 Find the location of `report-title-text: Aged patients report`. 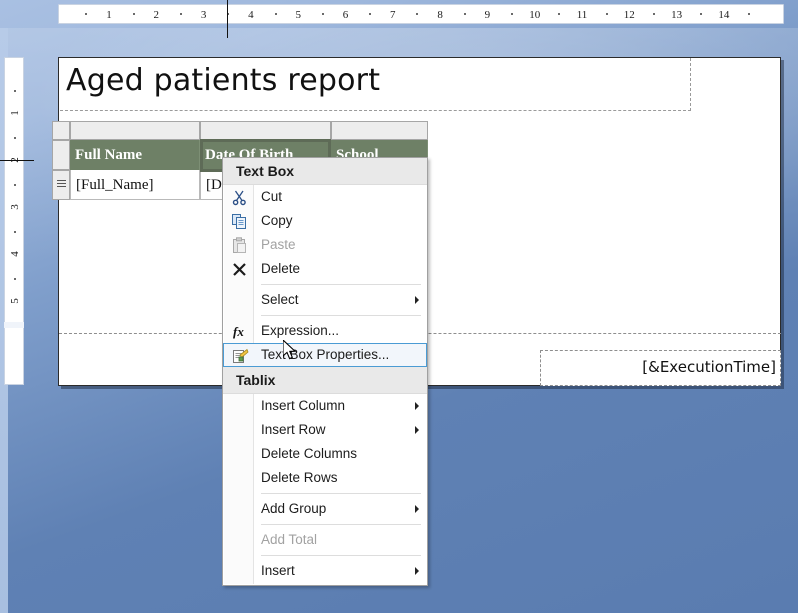

report-title-text: Aged patients report is located at coordinates (223, 80).